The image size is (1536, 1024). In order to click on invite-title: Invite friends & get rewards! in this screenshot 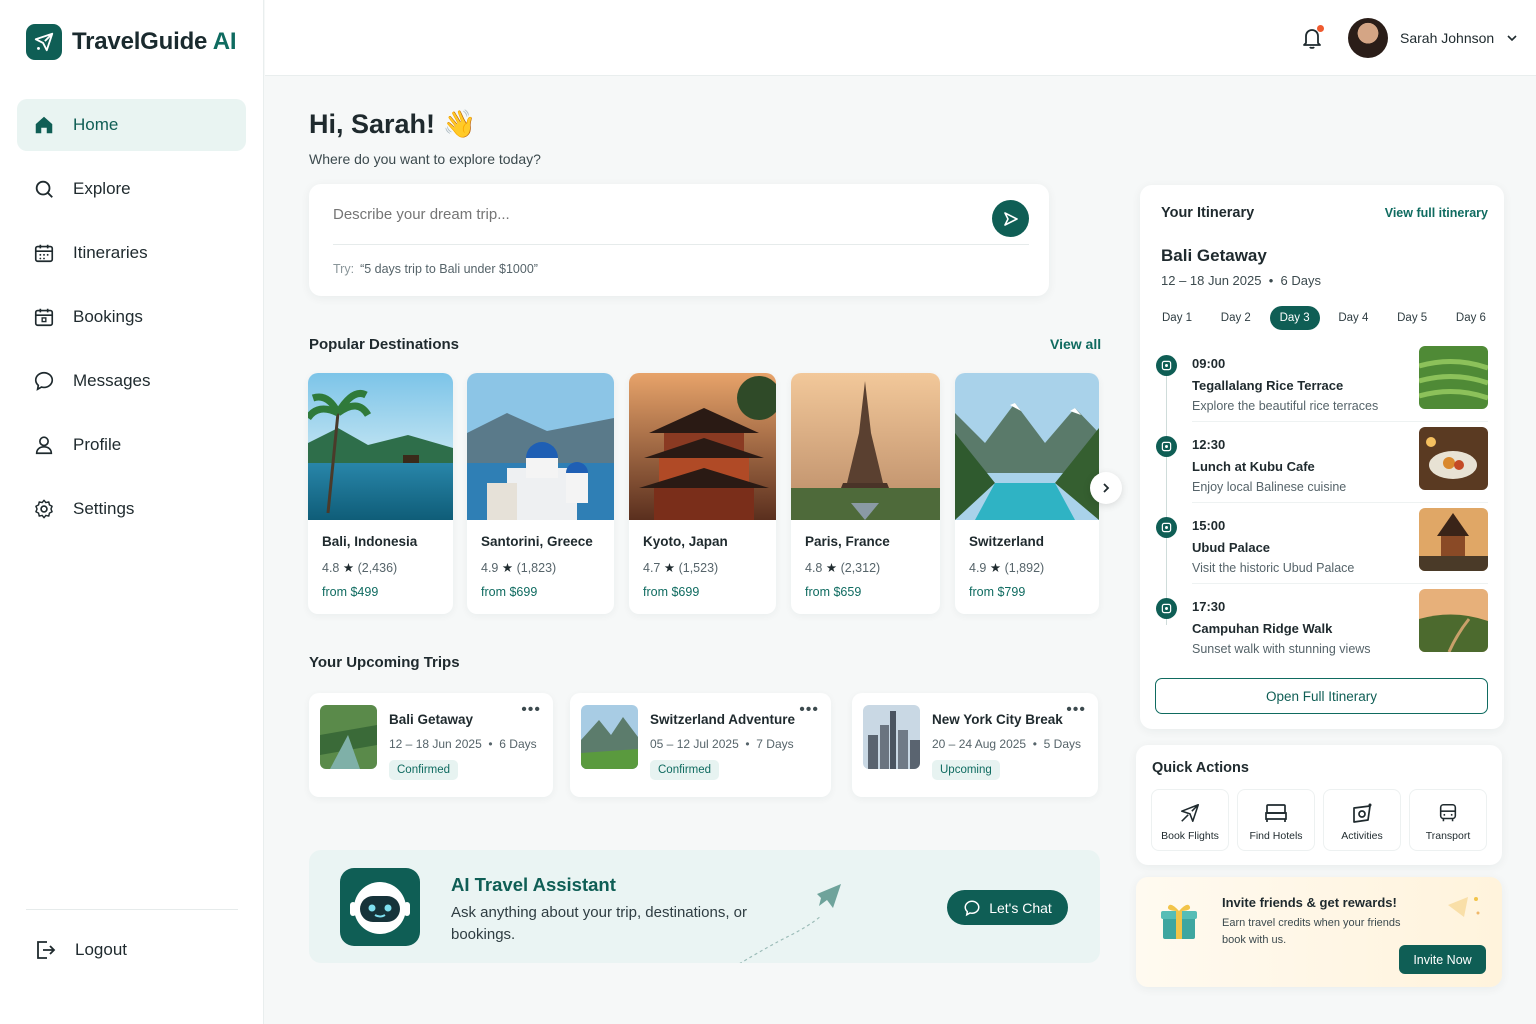, I will do `click(1309, 902)`.